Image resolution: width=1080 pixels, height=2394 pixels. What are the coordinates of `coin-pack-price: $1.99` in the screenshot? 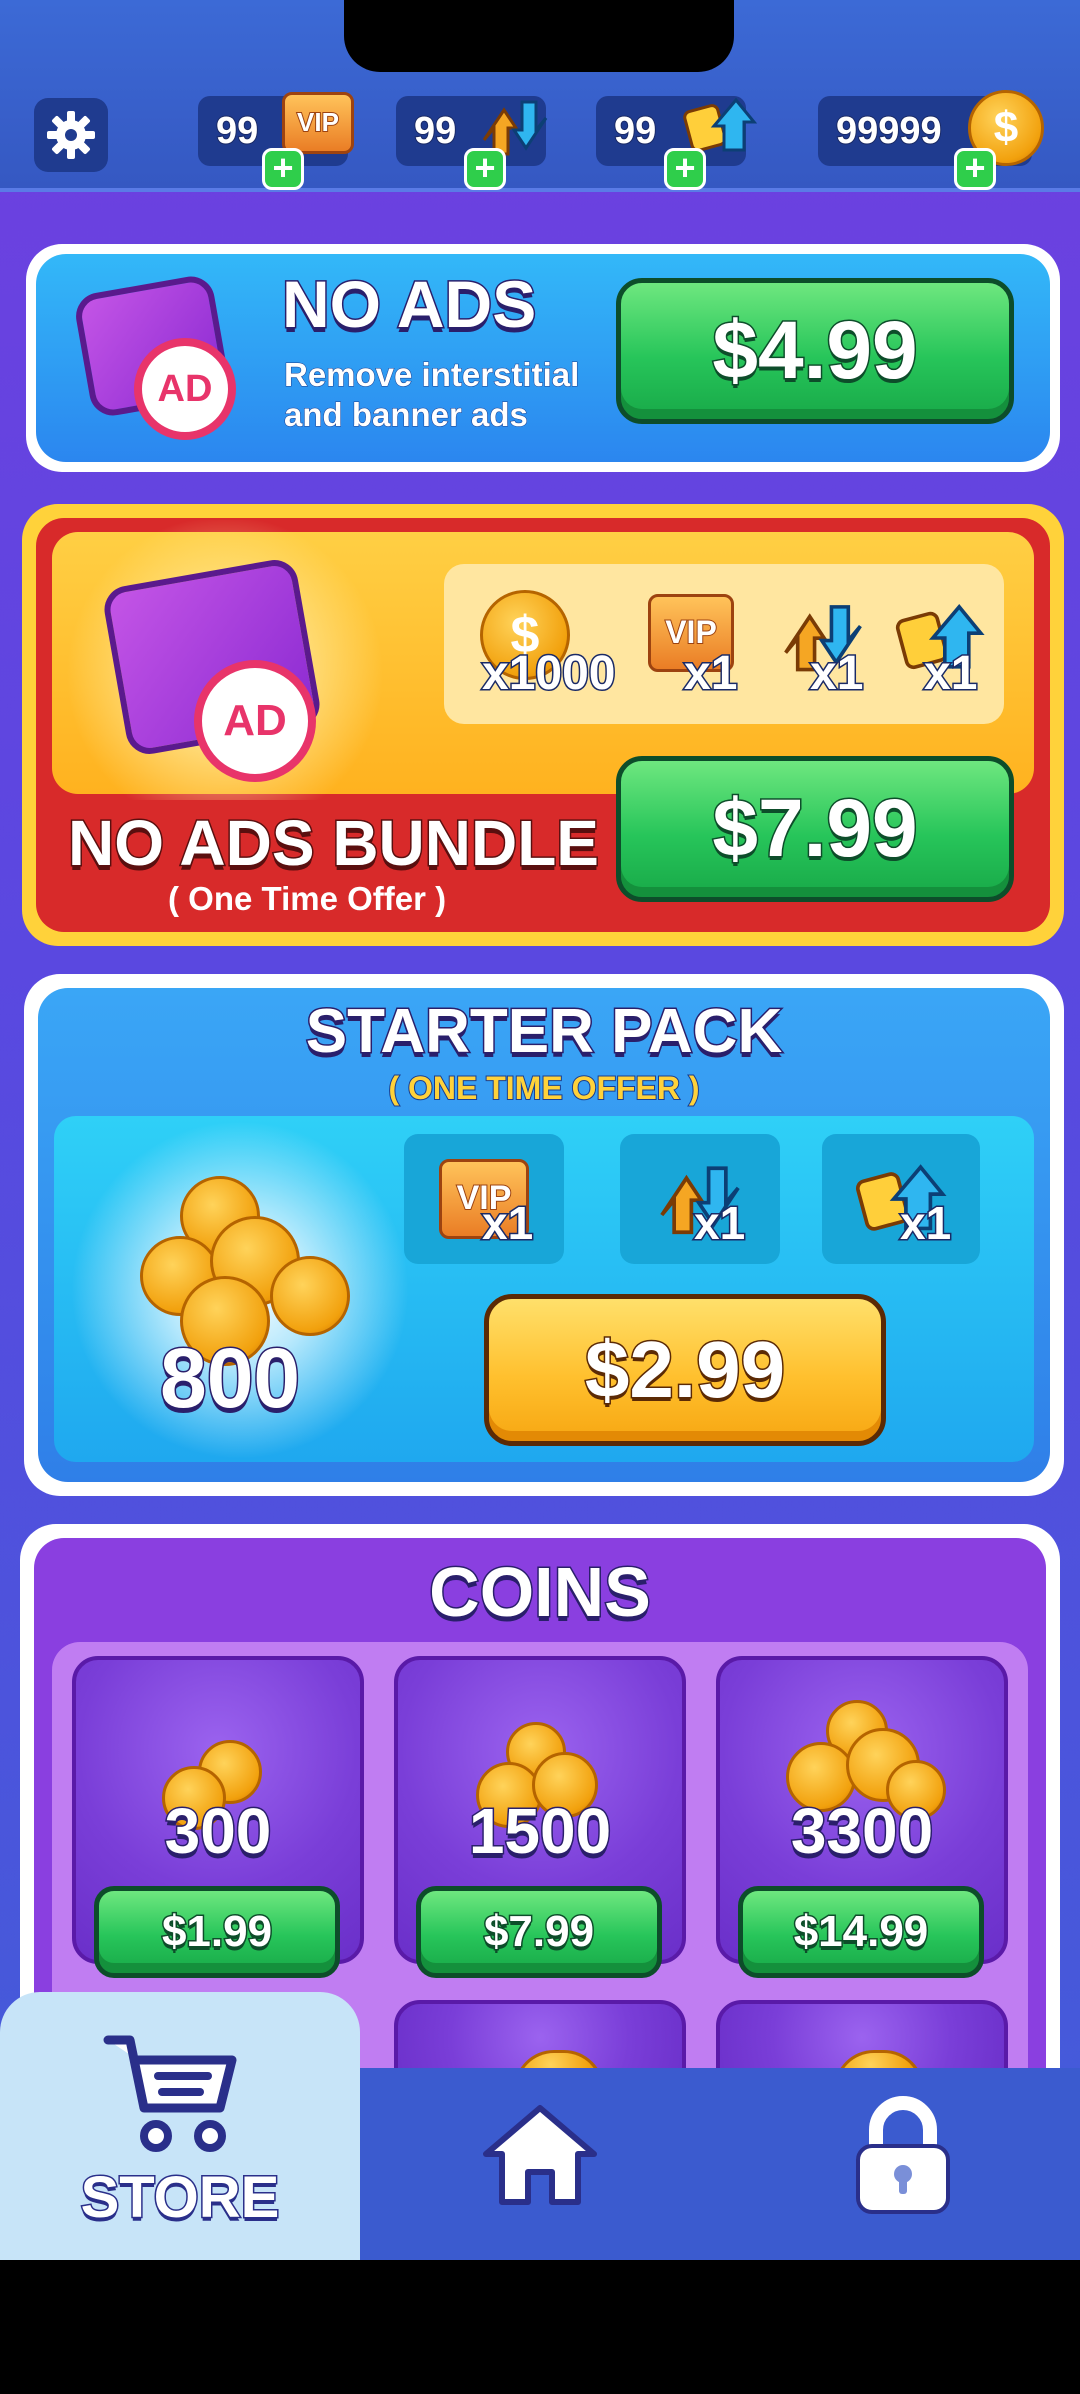 It's located at (216, 1932).